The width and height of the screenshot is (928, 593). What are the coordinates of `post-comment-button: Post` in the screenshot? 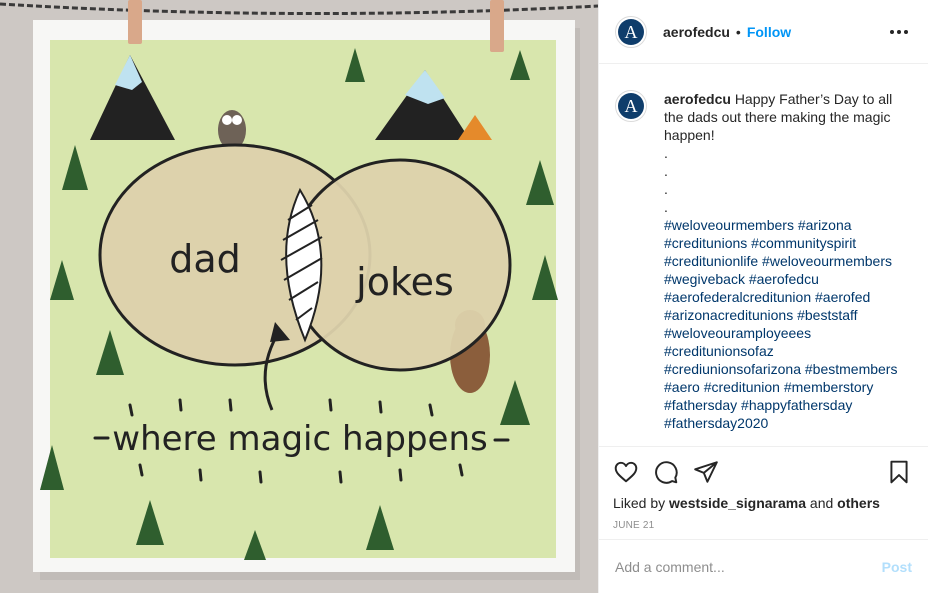 It's located at (897, 567).